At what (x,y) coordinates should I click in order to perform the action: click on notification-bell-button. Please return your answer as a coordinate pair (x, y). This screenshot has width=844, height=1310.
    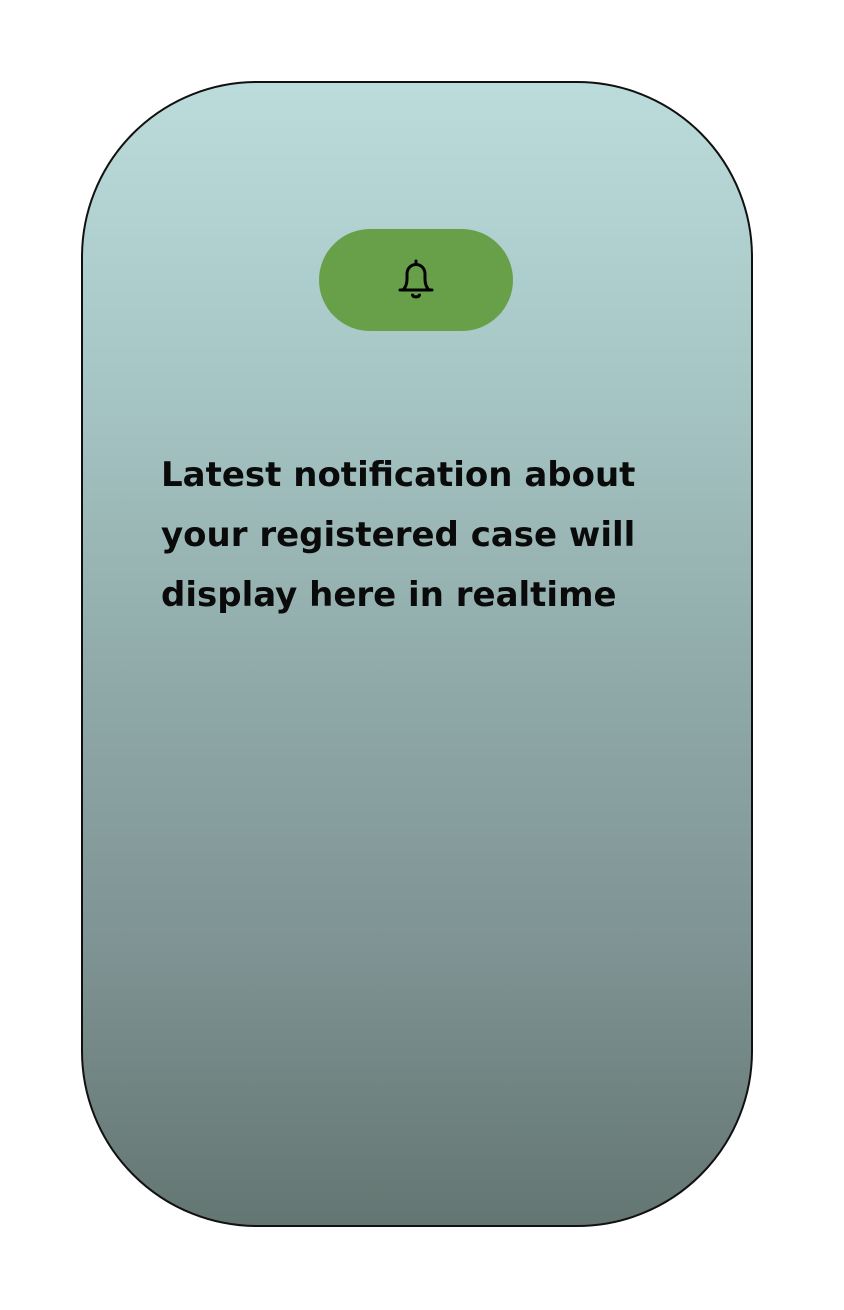
    Looking at the image, I should click on (416, 280).